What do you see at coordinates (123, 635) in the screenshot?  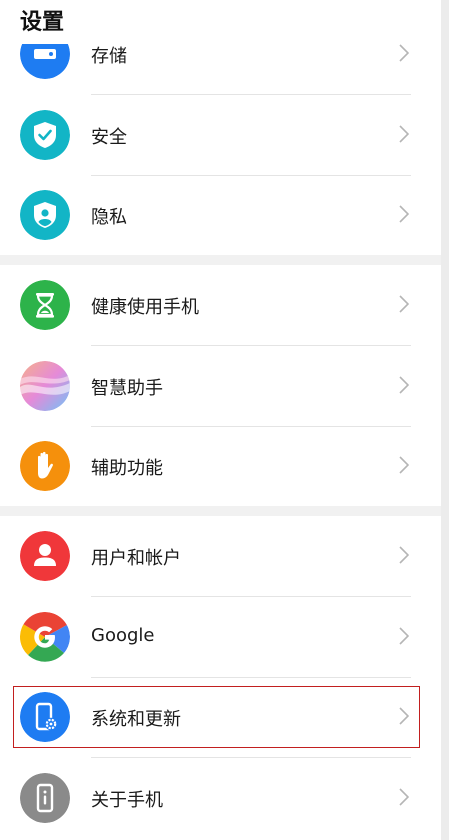 I see `settings-item-label: Google` at bounding box center [123, 635].